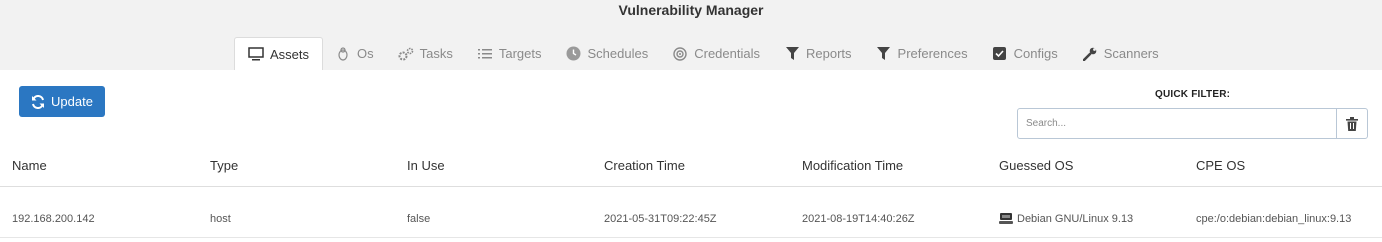 The width and height of the screenshot is (1382, 242). Describe the element at coordinates (727, 53) in the screenshot. I see `tab-label: Credentials` at that location.